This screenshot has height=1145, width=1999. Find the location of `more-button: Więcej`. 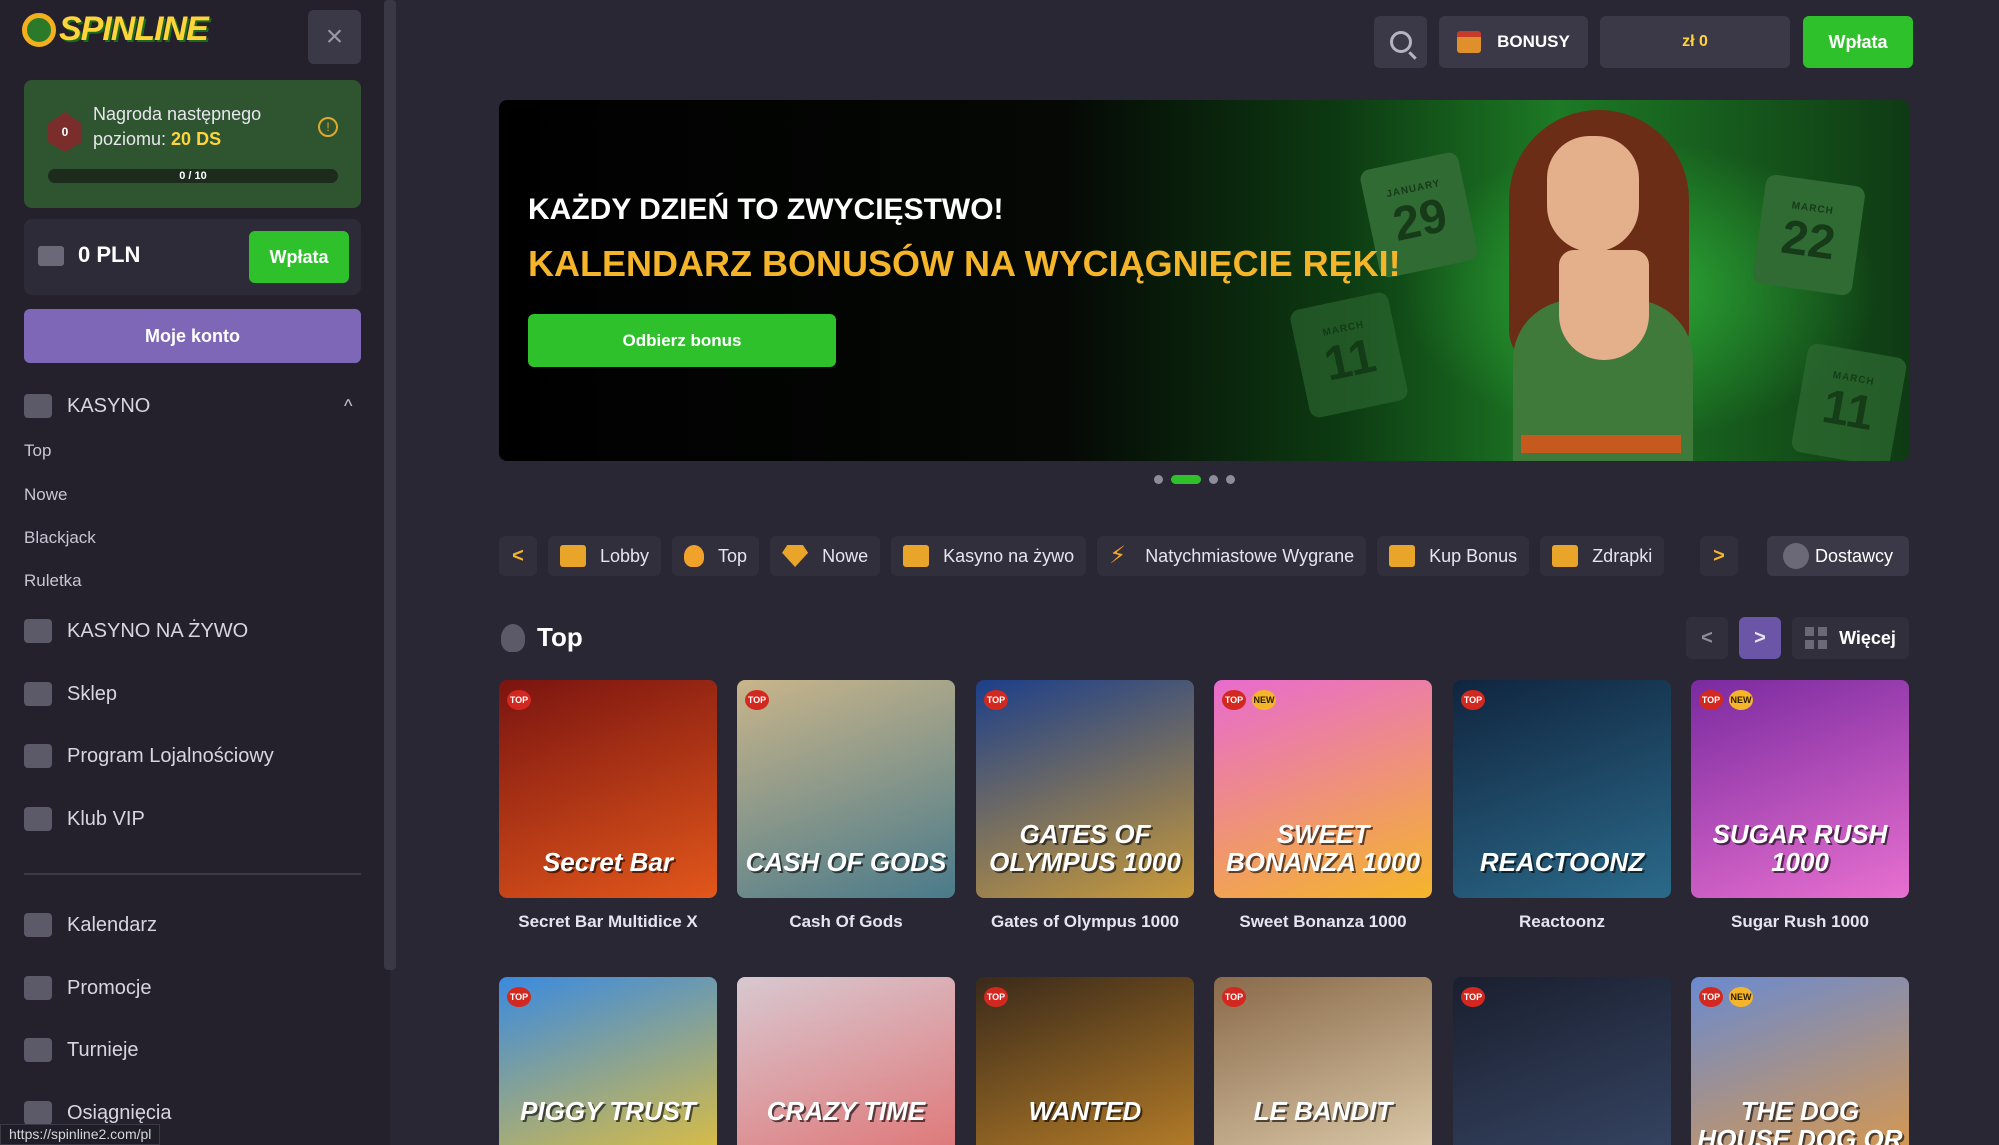

more-button: Więcej is located at coordinates (1850, 638).